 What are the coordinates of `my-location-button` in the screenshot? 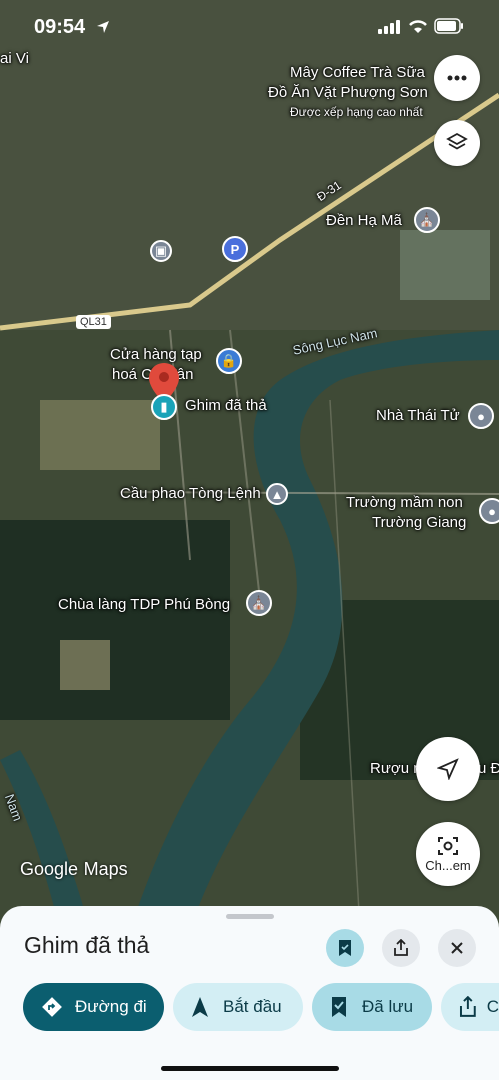 It's located at (448, 769).